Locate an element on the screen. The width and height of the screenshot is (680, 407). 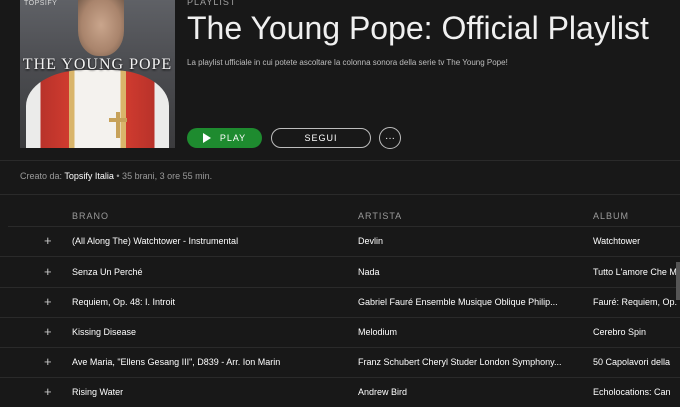
scrollbar is located at coordinates (678, 281).